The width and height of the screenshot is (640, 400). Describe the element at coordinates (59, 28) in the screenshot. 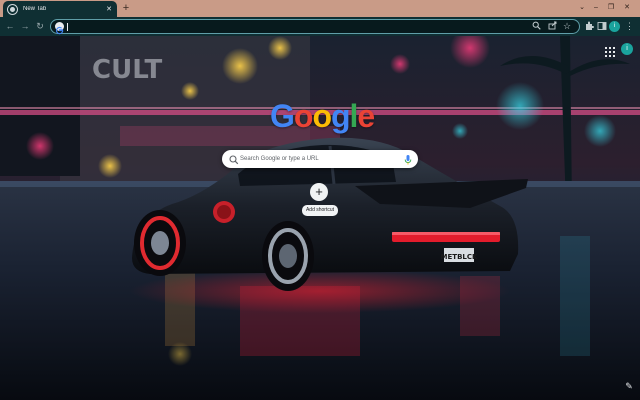

I see `google-g-icon` at that location.